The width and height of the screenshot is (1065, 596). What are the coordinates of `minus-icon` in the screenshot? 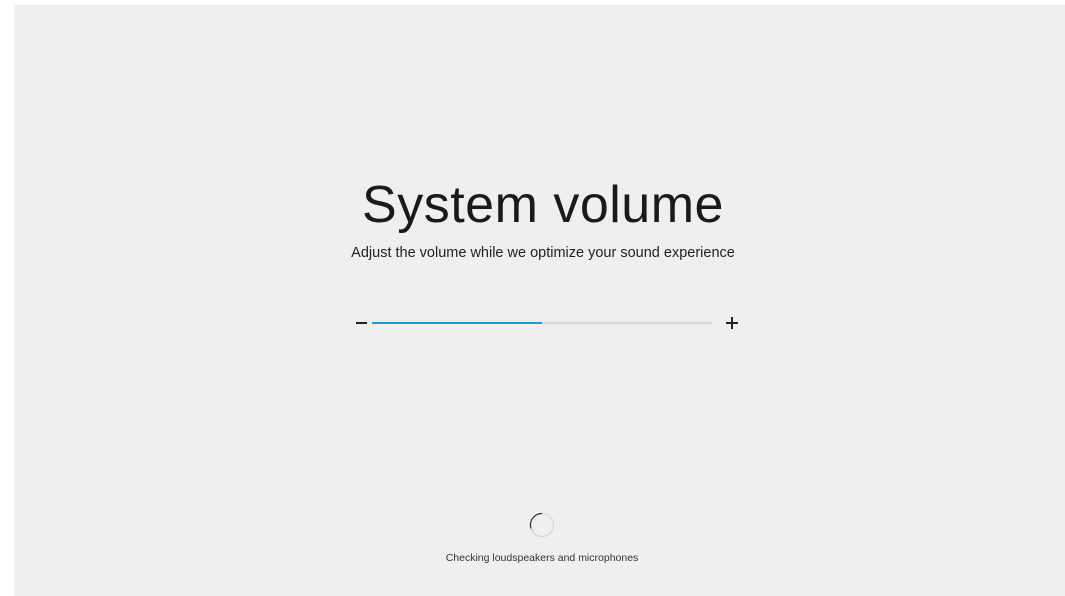 It's located at (361, 323).